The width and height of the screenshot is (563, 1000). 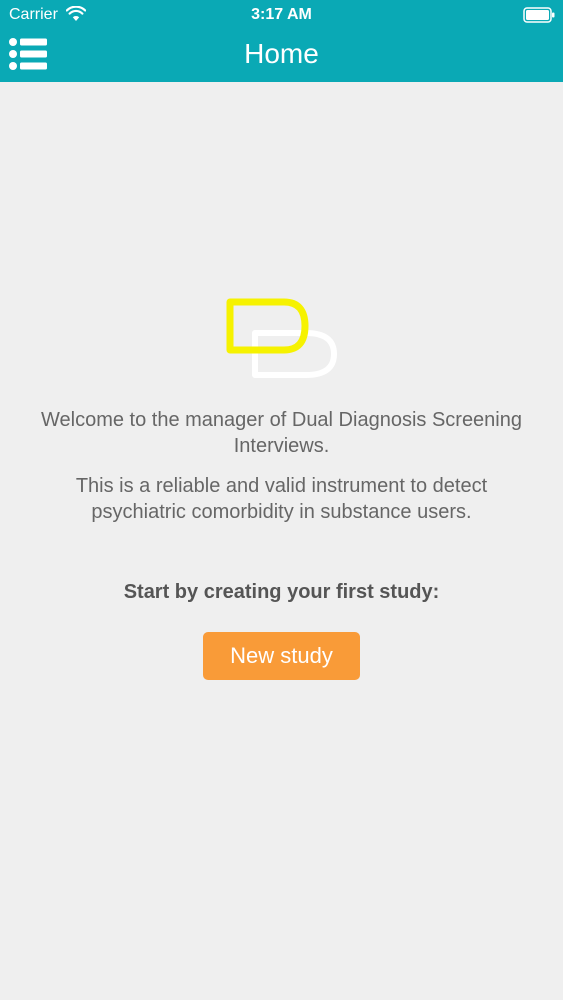 What do you see at coordinates (281, 53) in the screenshot?
I see `page-title: Home` at bounding box center [281, 53].